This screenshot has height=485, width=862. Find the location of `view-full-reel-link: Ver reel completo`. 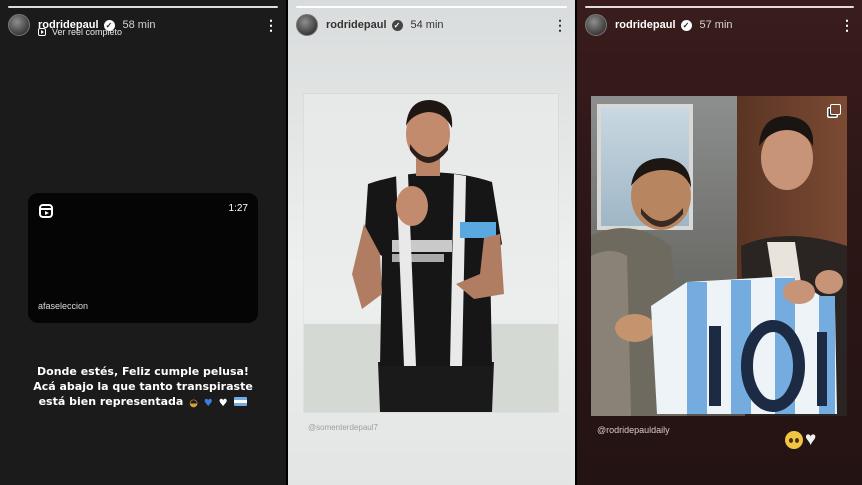

view-full-reel-link: Ver reel completo is located at coordinates (80, 32).